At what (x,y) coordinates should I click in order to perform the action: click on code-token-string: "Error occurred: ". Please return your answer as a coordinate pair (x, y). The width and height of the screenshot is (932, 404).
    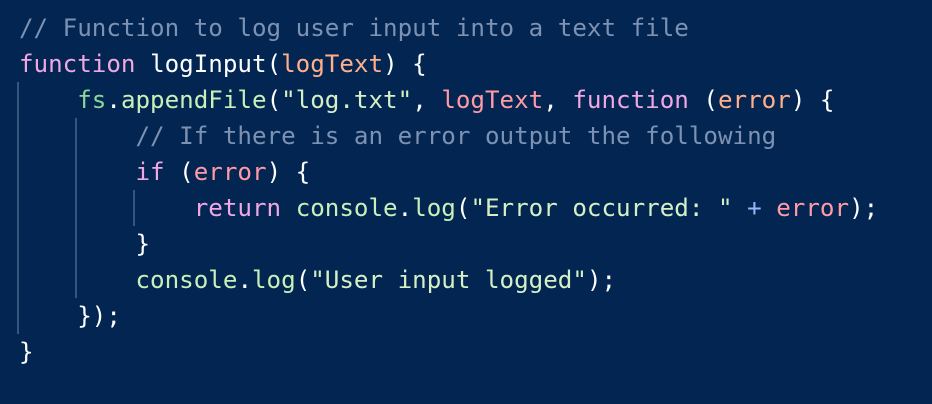
    Looking at the image, I should click on (601, 208).